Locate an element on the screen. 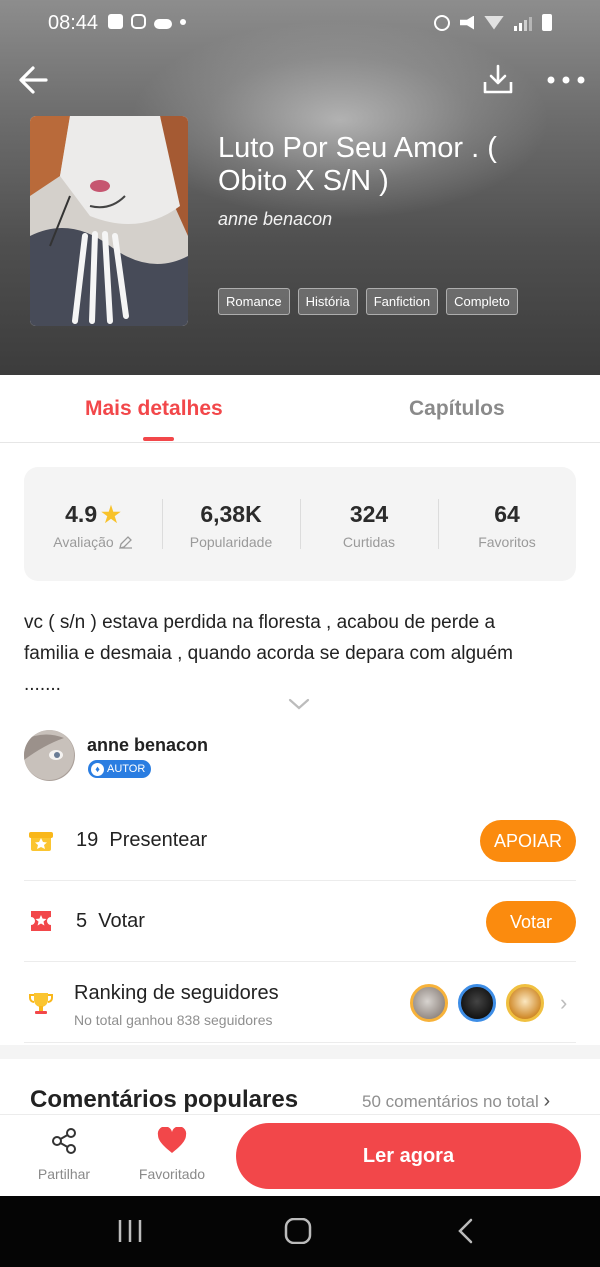 The width and height of the screenshot is (600, 1267). favorite-label: Favoritado is located at coordinates (172, 1174).